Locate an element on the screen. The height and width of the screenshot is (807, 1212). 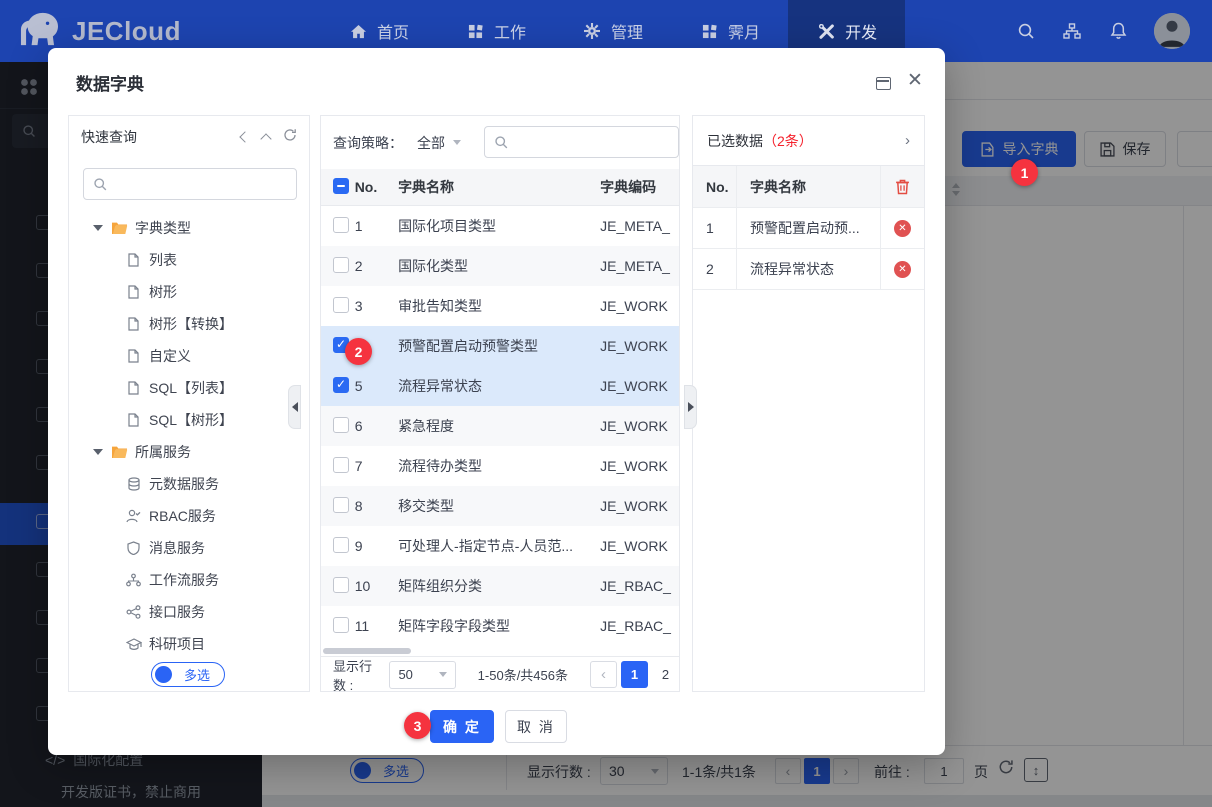
tree-search-box is located at coordinates (190, 184).